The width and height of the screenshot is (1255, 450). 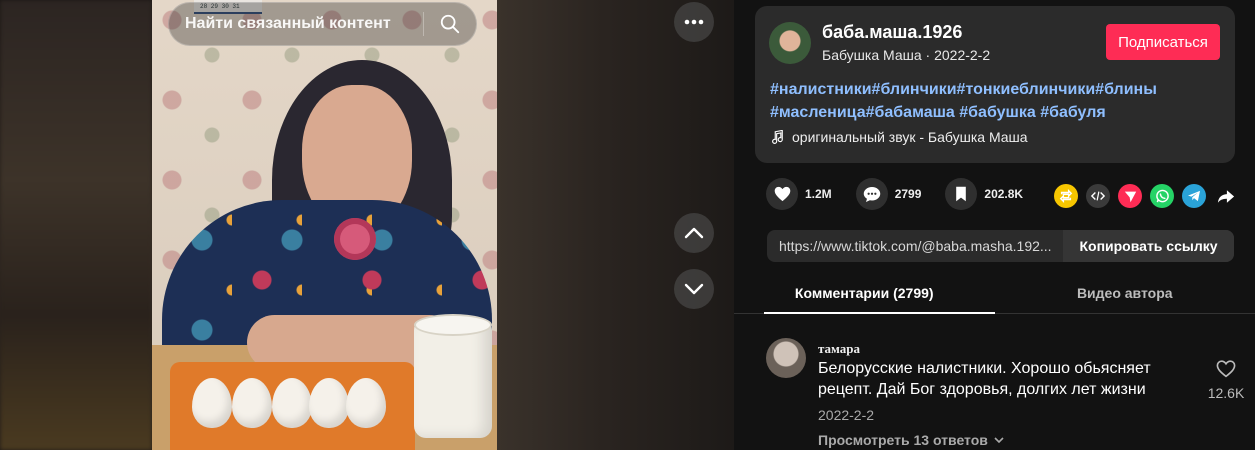 What do you see at coordinates (892, 32) in the screenshot?
I see `author-username: баба.маша.1926` at bounding box center [892, 32].